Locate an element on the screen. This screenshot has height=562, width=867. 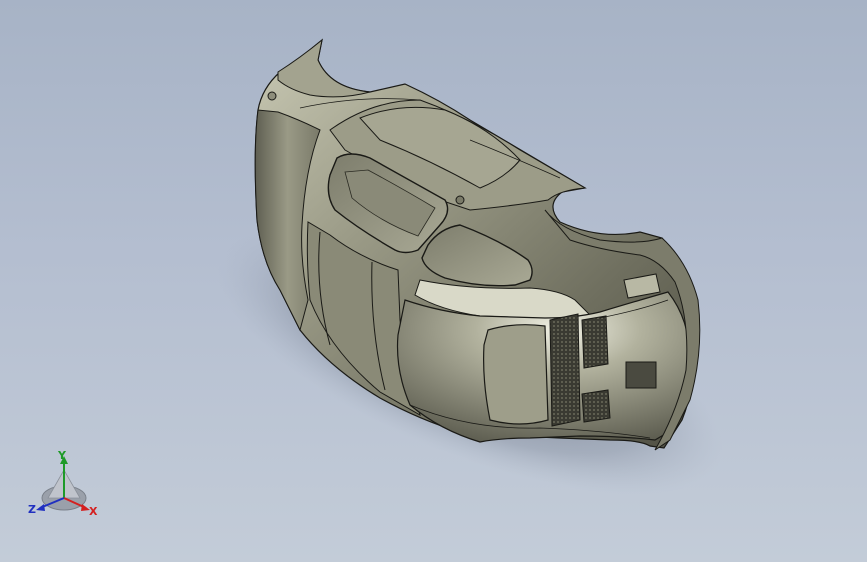
grille-lower is located at coordinates (596, 406).